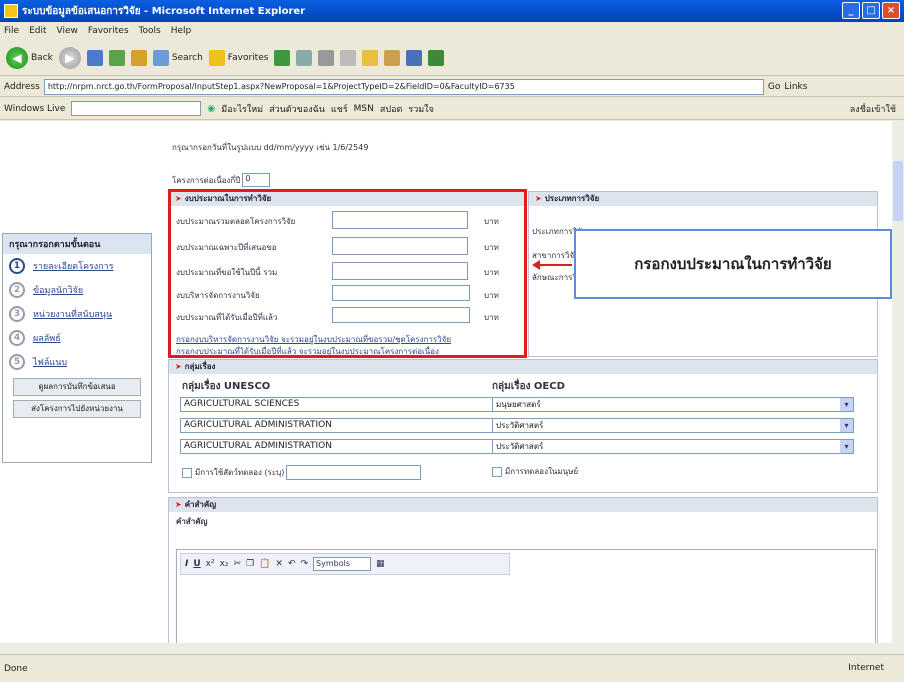 The width and height of the screenshot is (904, 682). Describe the element at coordinates (47, 338) in the screenshot. I see `step-4-link: ผลลัพธ์` at that location.